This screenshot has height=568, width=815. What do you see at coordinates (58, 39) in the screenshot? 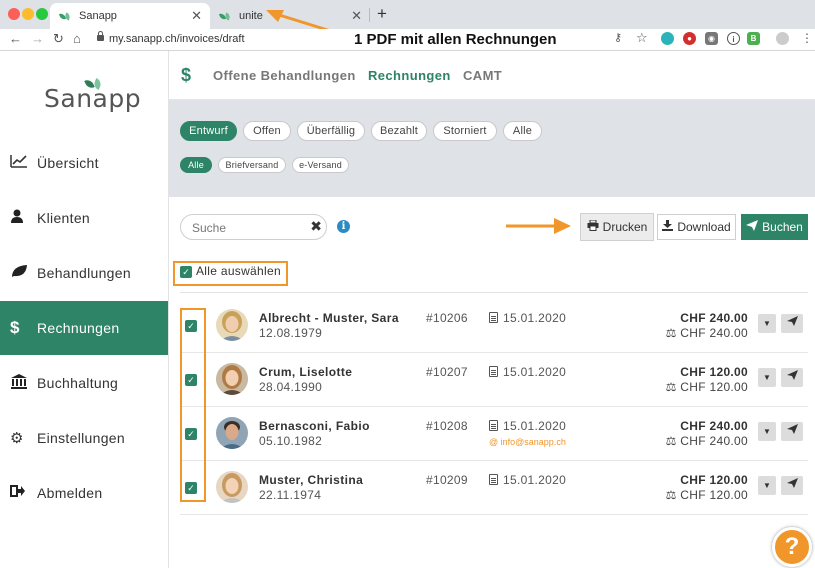
I see `reload-icon: ↻` at bounding box center [58, 39].